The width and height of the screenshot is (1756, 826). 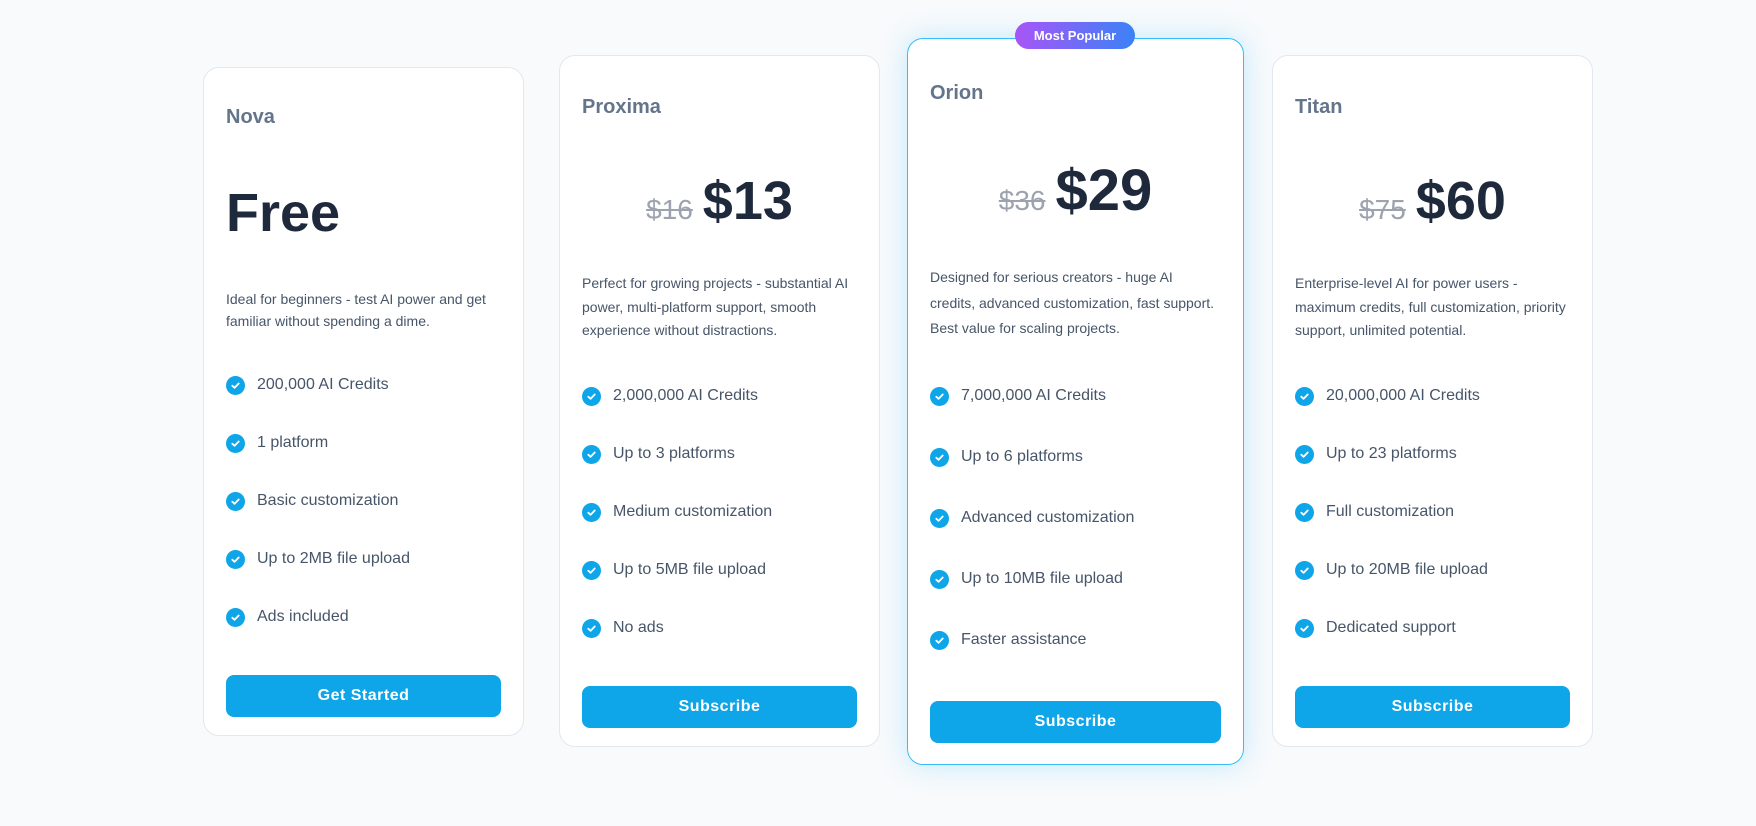 I want to click on feature-label: No ads, so click(x=638, y=627).